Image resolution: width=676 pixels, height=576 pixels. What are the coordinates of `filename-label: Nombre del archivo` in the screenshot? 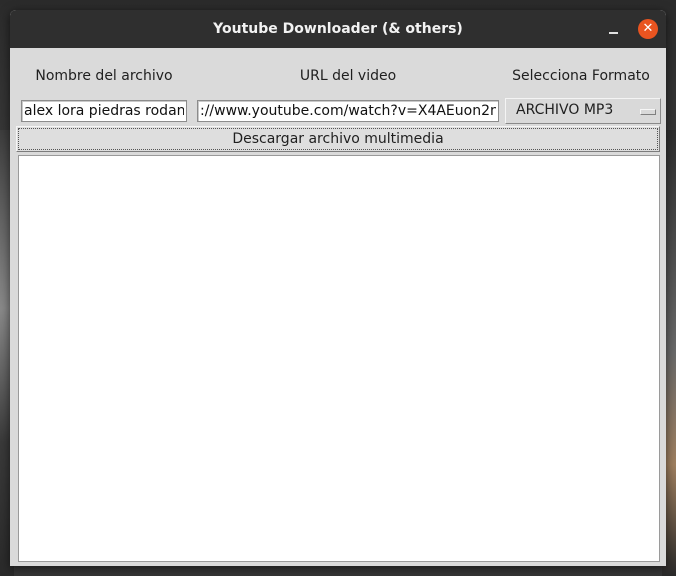 It's located at (104, 76).